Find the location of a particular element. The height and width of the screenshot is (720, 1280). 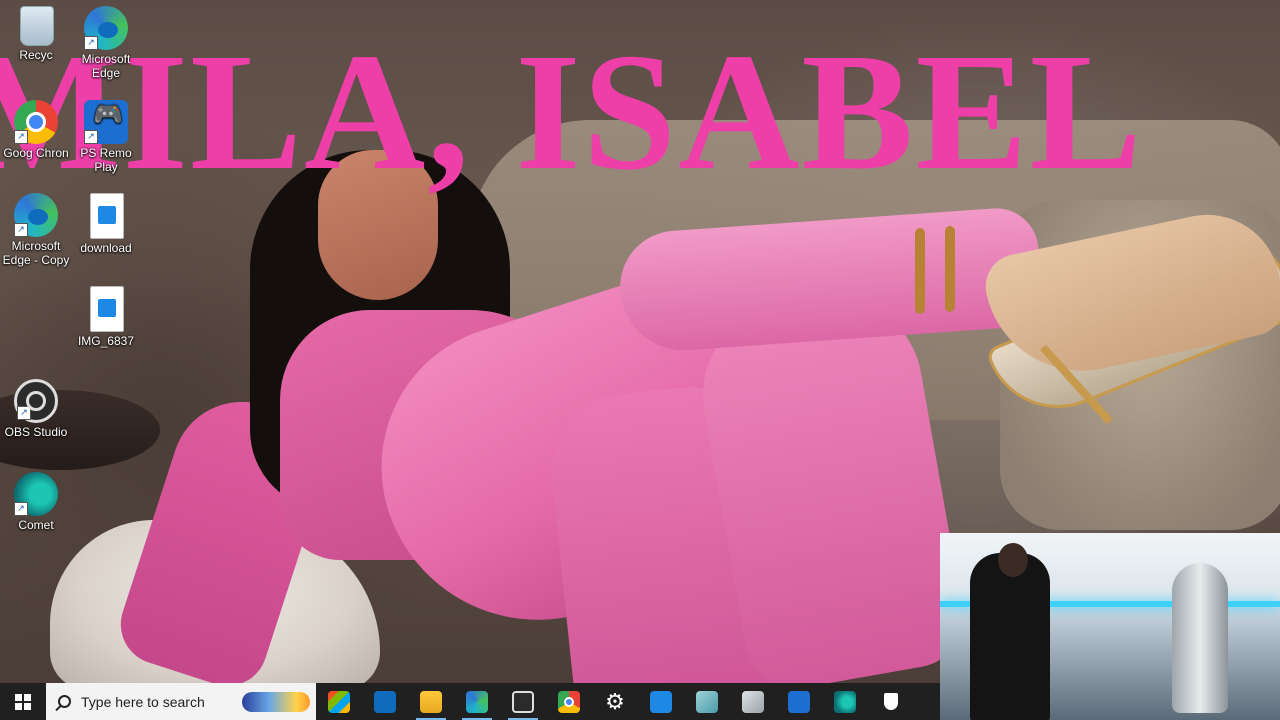

taskbar-app-store is located at coordinates (339, 701).